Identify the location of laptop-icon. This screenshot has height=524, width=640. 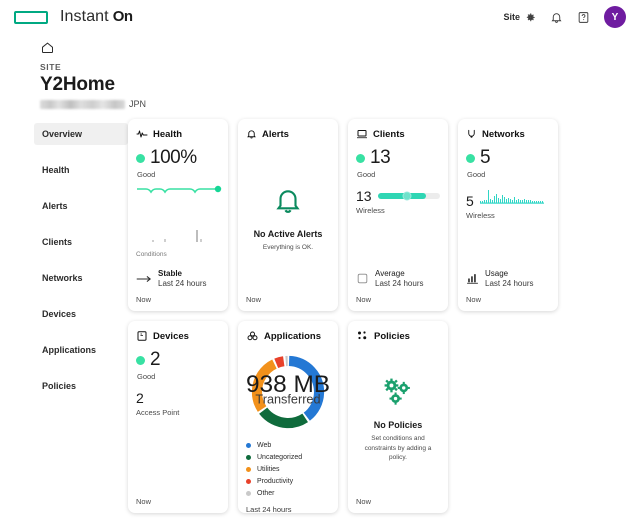
(362, 134).